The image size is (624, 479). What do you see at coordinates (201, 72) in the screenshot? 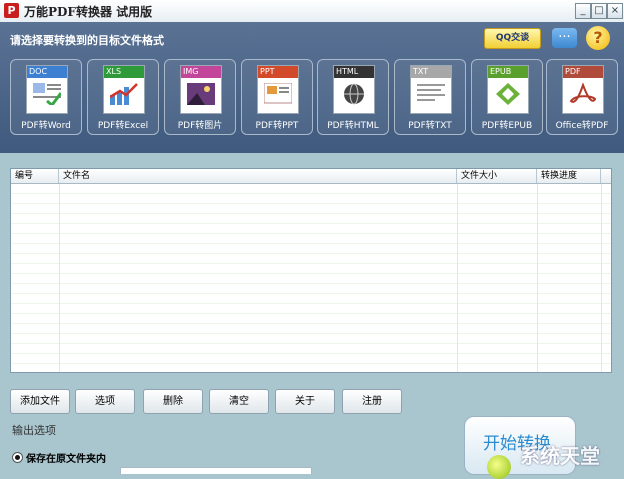
I see `format-tag: IMG` at bounding box center [201, 72].